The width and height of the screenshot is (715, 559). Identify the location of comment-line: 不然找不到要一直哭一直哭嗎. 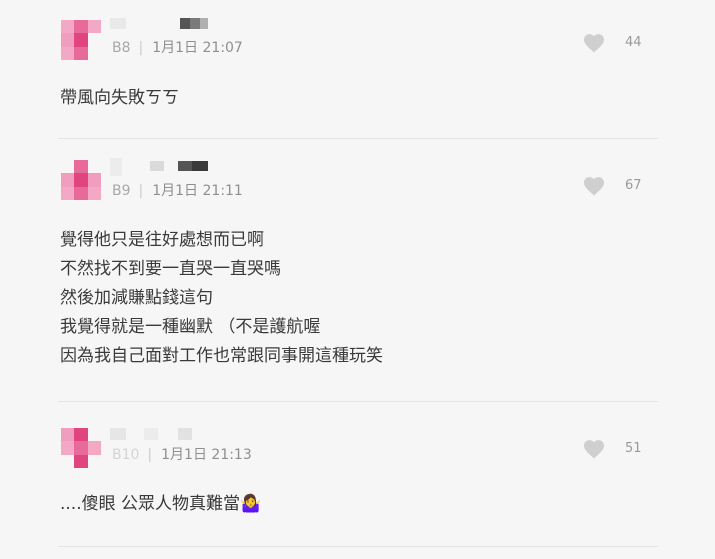
(170, 269).